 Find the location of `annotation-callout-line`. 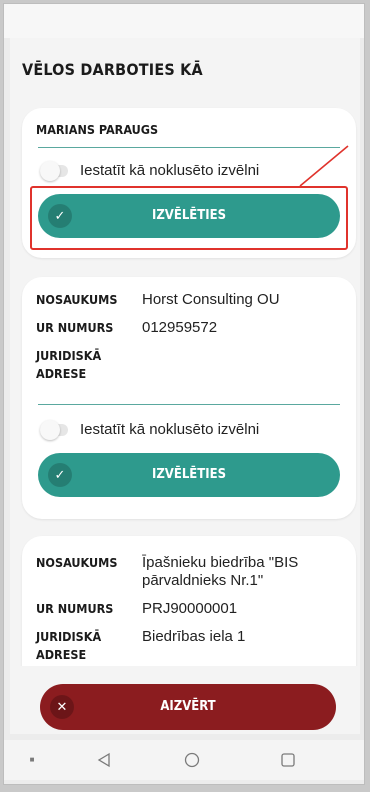

annotation-callout-line is located at coordinates (324, 166).